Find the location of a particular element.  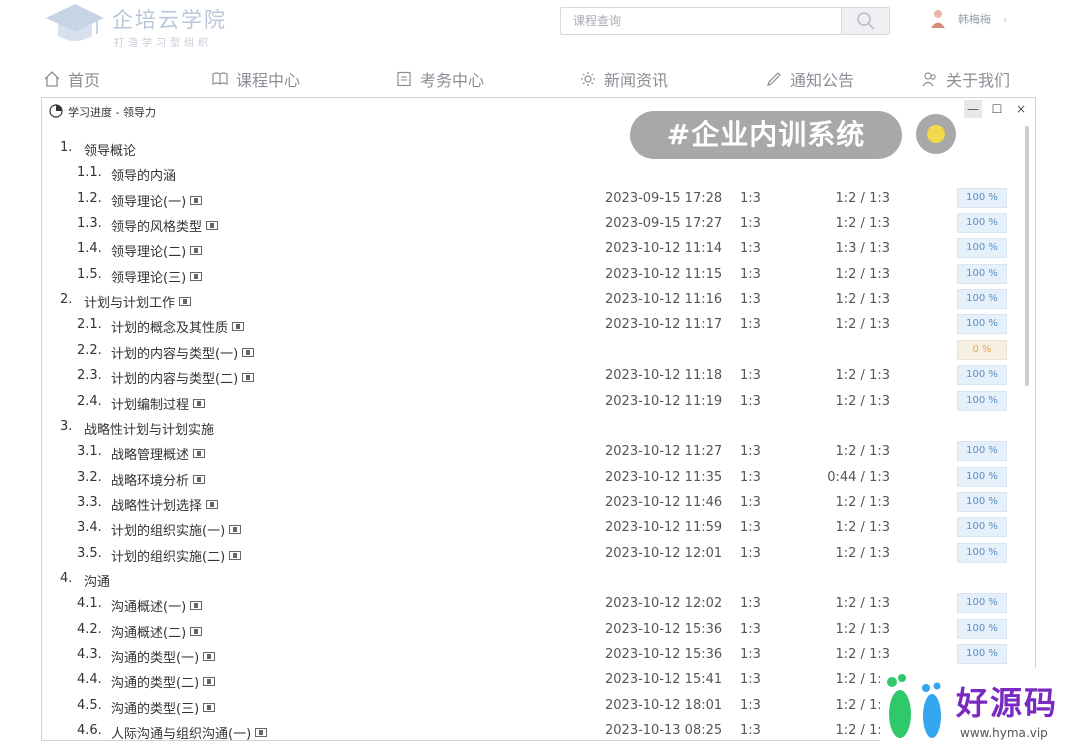

row-title: 人际沟通与组织沟通(一) is located at coordinates (189, 731).